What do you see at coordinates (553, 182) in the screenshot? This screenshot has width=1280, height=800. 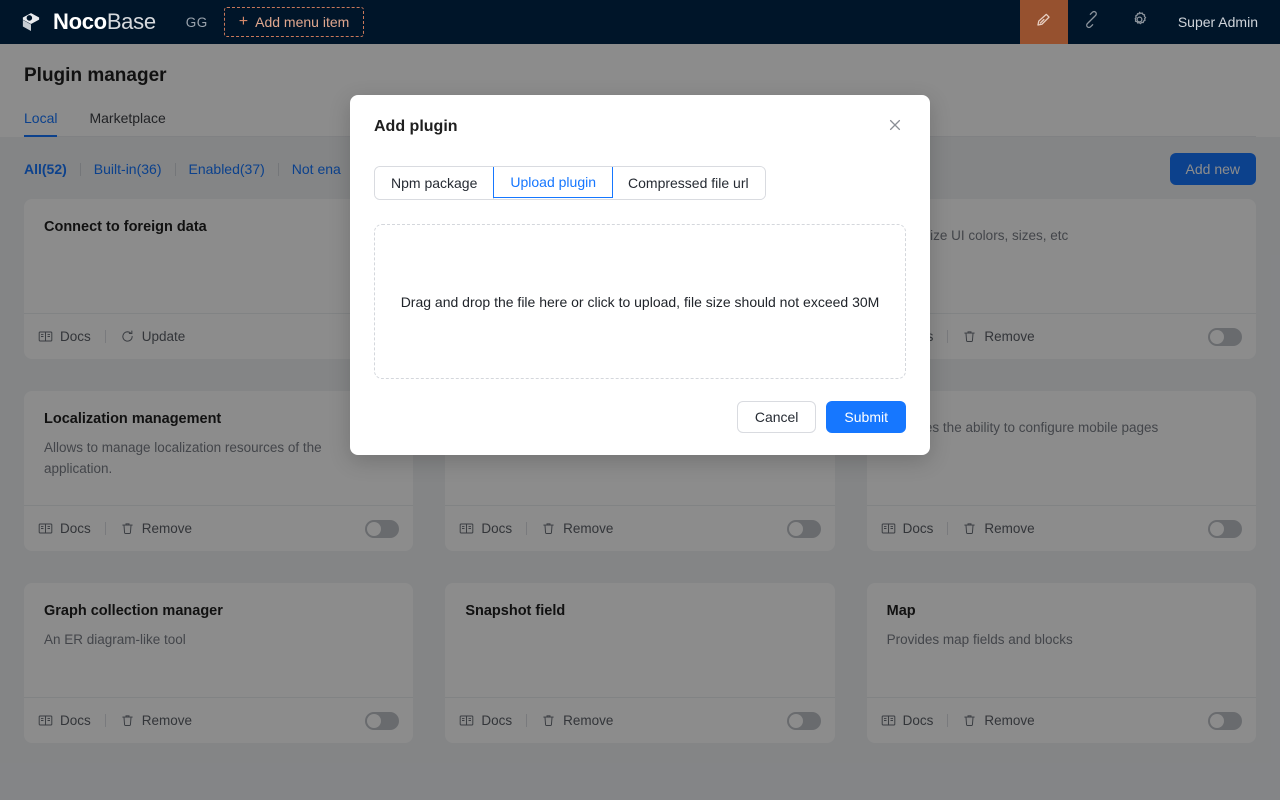 I see `segment-upload-plugin: Upload plugin` at bounding box center [553, 182].